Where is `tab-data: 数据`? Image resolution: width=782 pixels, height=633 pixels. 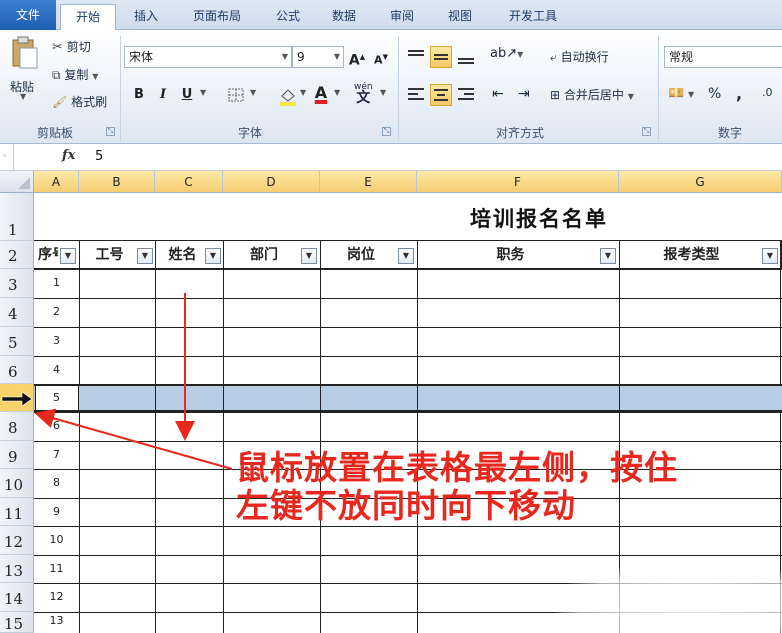
tab-data: 数据 is located at coordinates (344, 17).